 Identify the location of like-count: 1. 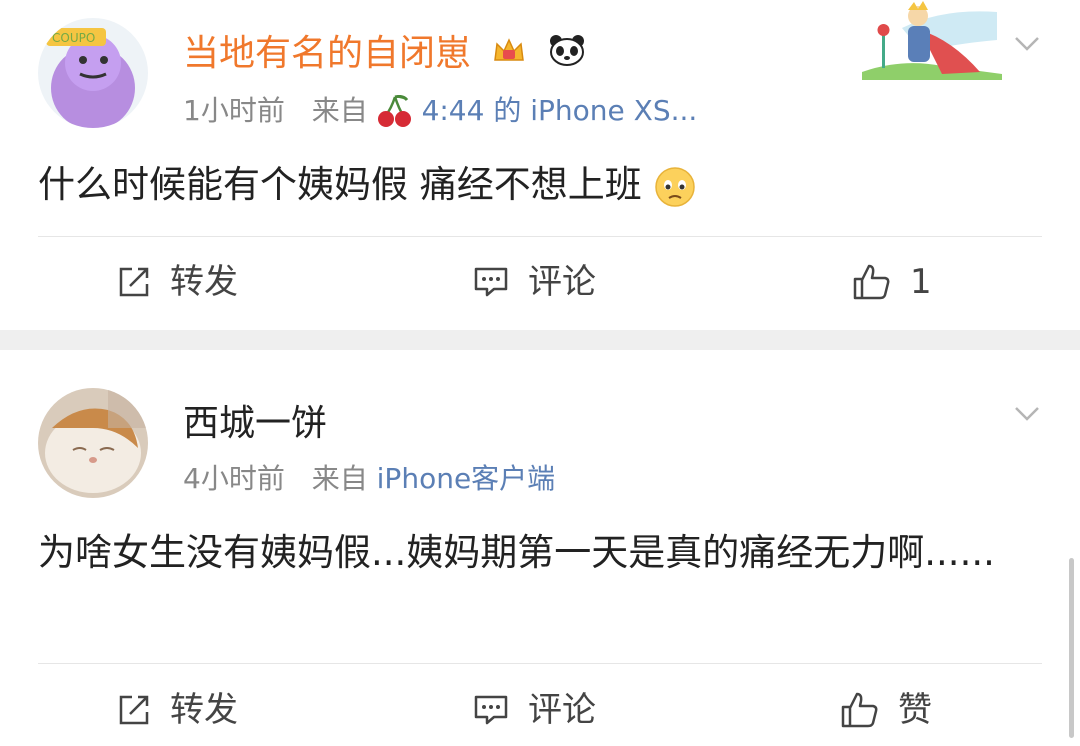
(921, 282).